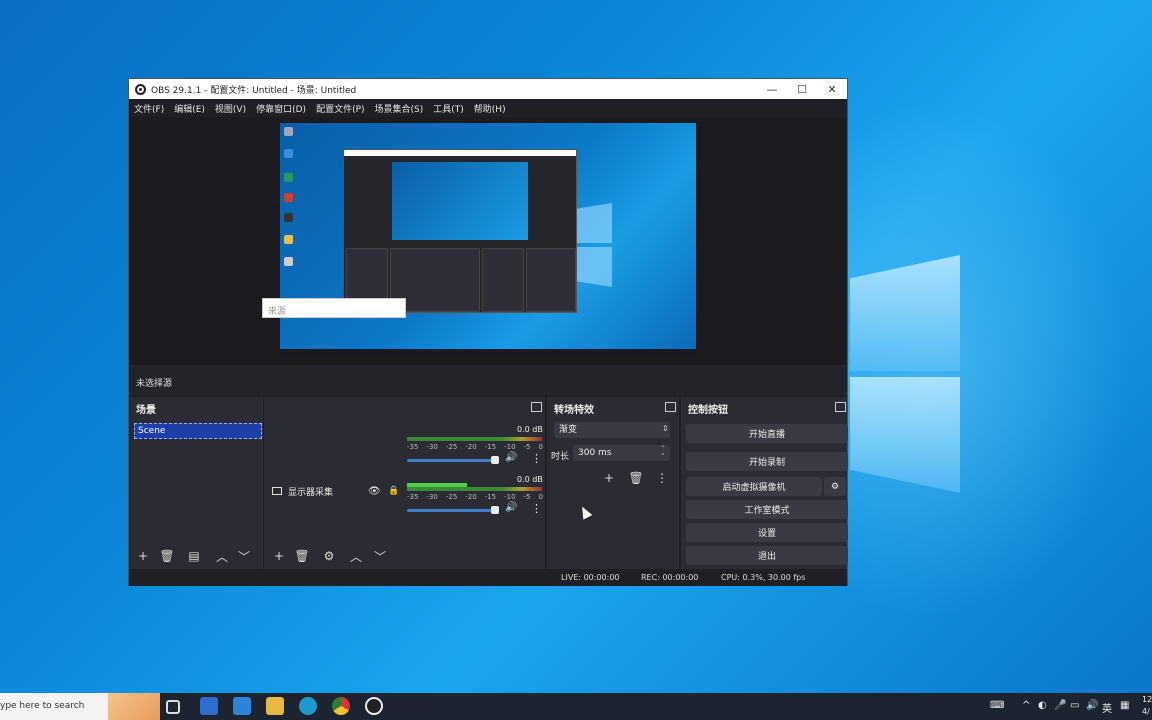  What do you see at coordinates (279, 556) in the screenshot?
I see `add-source-icon: +` at bounding box center [279, 556].